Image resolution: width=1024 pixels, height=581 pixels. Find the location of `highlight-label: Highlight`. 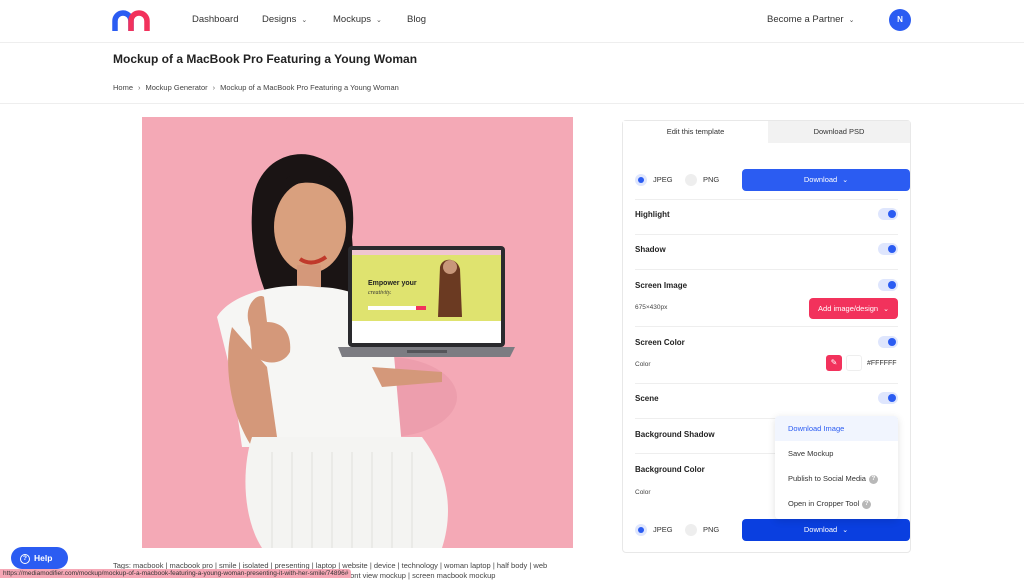

highlight-label: Highlight is located at coordinates (652, 214).